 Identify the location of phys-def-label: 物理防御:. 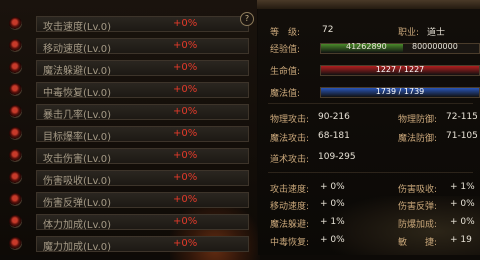
(418, 120).